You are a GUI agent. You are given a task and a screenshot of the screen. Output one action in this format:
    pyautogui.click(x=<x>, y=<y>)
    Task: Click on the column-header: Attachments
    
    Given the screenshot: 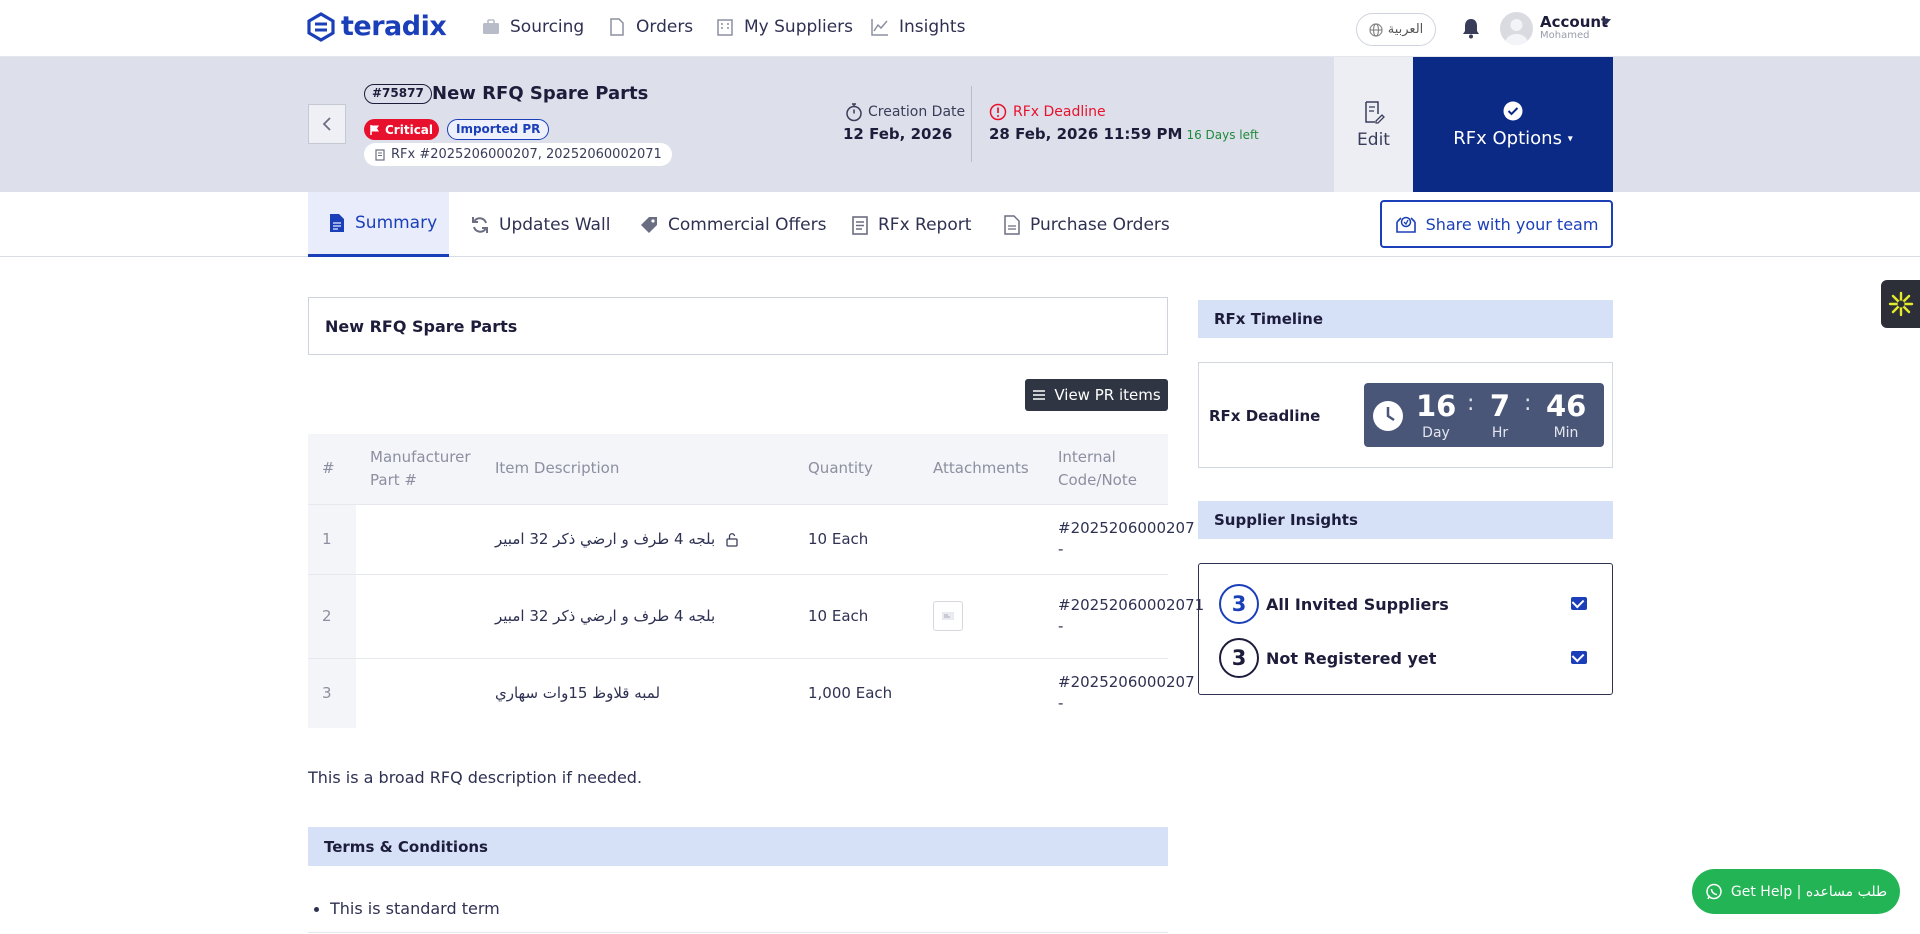 What is the action you would take?
    pyautogui.click(x=981, y=469)
    